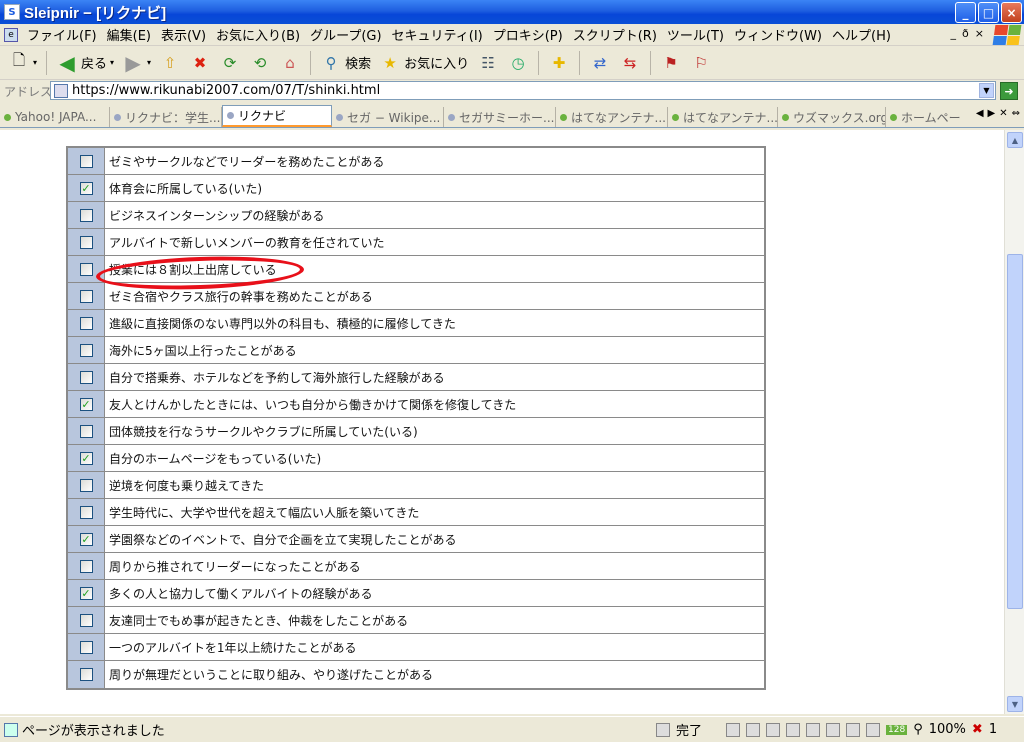 The height and width of the screenshot is (742, 1024). I want to click on tab-list-icon: ⇔, so click(1016, 113).